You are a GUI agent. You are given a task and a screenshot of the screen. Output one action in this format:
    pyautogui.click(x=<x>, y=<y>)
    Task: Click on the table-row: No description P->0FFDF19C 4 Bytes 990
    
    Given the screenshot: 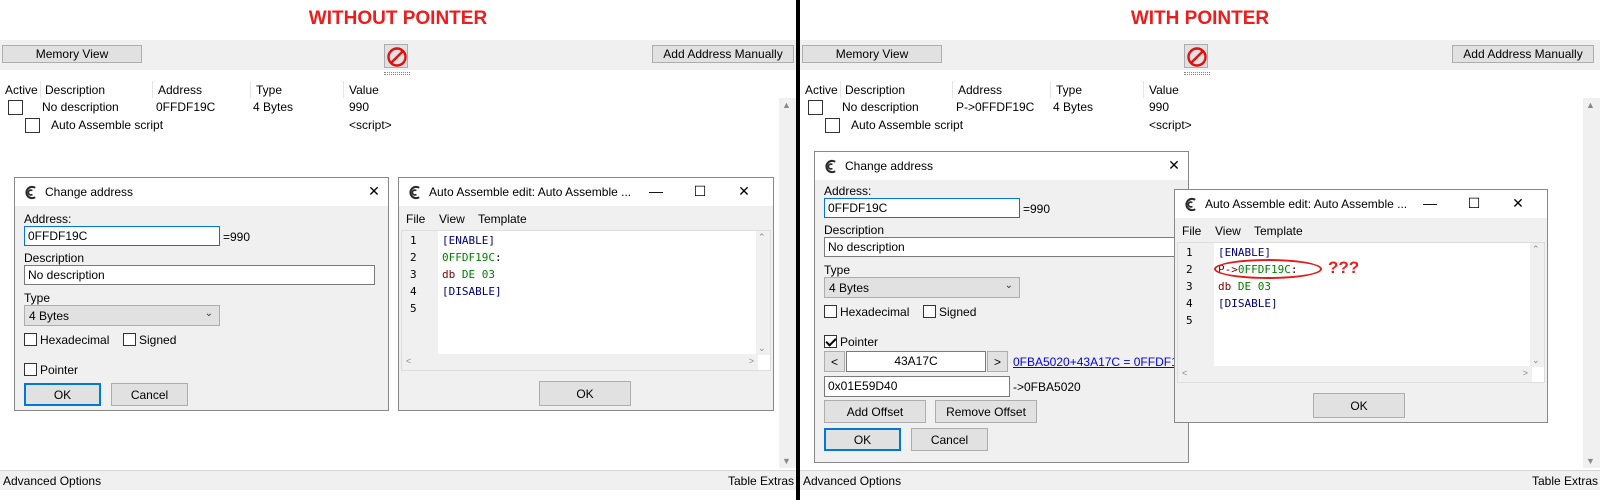 What is the action you would take?
    pyautogui.click(x=1200, y=107)
    